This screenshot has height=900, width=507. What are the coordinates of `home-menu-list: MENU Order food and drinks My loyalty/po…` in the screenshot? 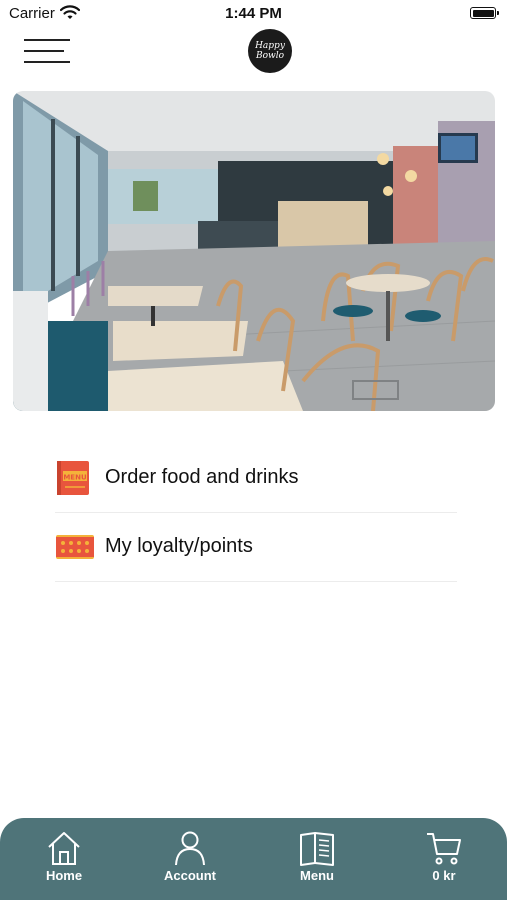 It's located at (256, 513).